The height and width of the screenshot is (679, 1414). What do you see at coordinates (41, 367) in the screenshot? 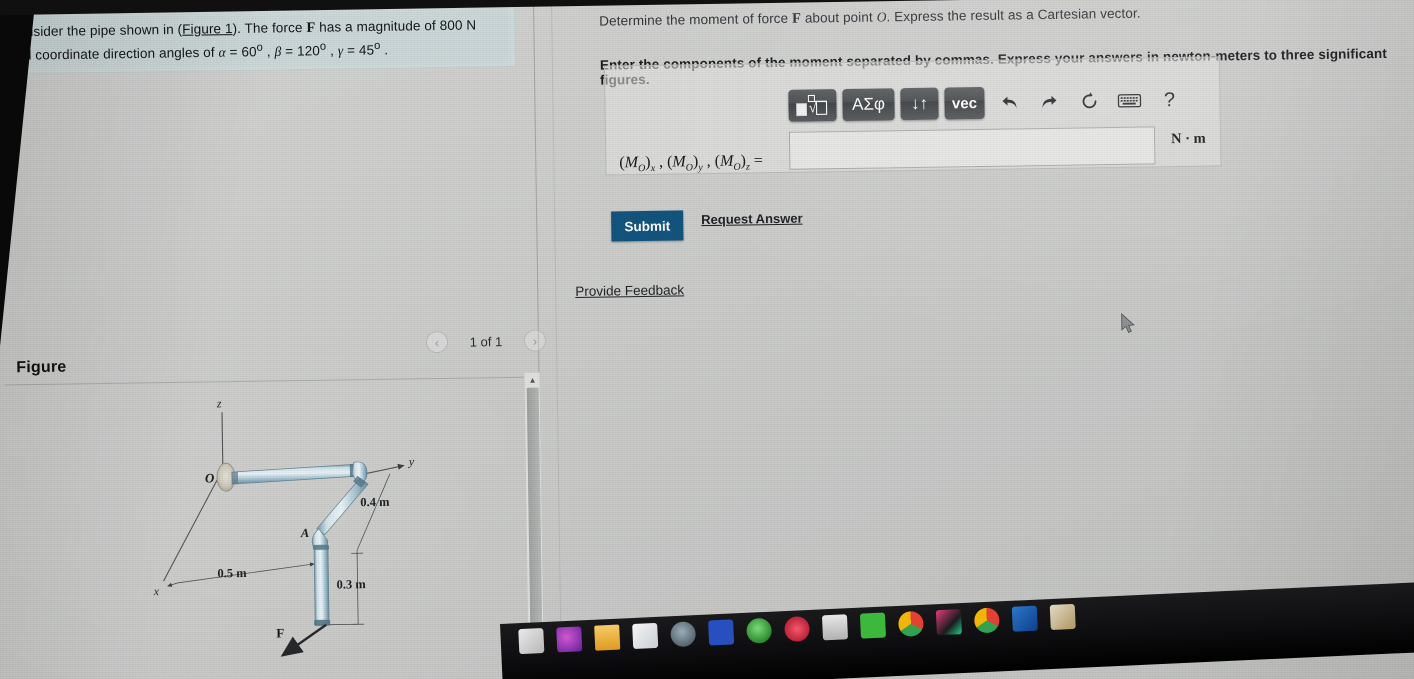
I see `figure-panel-title: Figure` at bounding box center [41, 367].